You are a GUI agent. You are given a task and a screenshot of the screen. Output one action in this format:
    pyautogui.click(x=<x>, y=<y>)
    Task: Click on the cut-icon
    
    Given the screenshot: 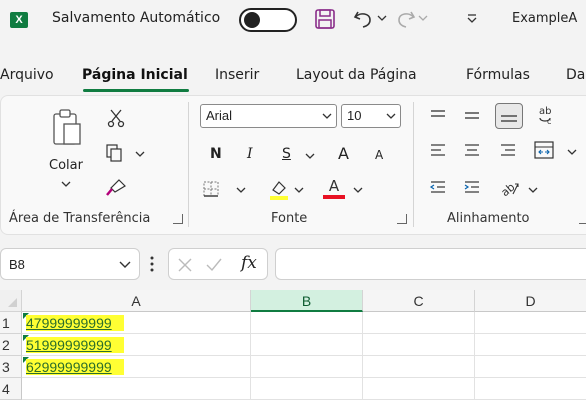 What is the action you would take?
    pyautogui.click(x=116, y=118)
    